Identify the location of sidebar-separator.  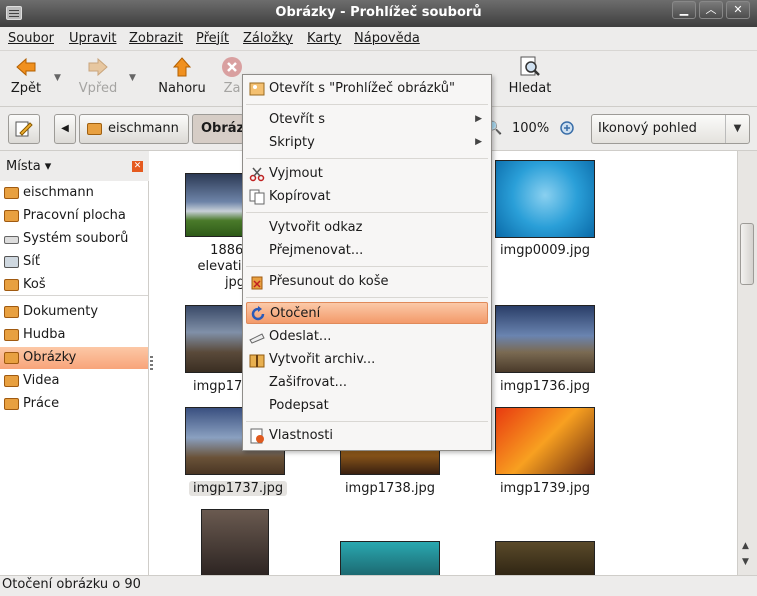
(74, 295).